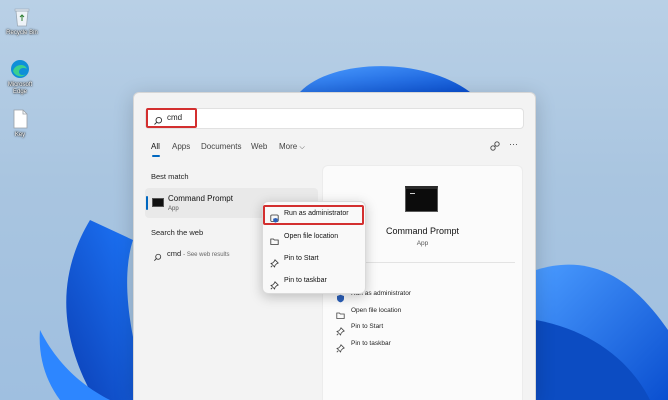 The height and width of the screenshot is (400, 668). What do you see at coordinates (301, 258) in the screenshot?
I see `context-menu-label: Pin to Start` at bounding box center [301, 258].